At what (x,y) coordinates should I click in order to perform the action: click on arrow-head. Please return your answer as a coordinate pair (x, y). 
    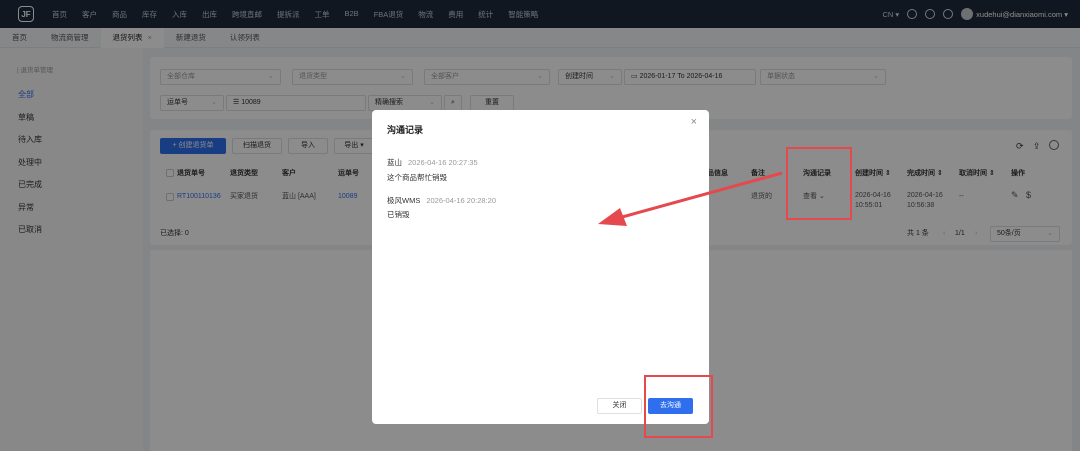
    Looking at the image, I should click on (612, 217).